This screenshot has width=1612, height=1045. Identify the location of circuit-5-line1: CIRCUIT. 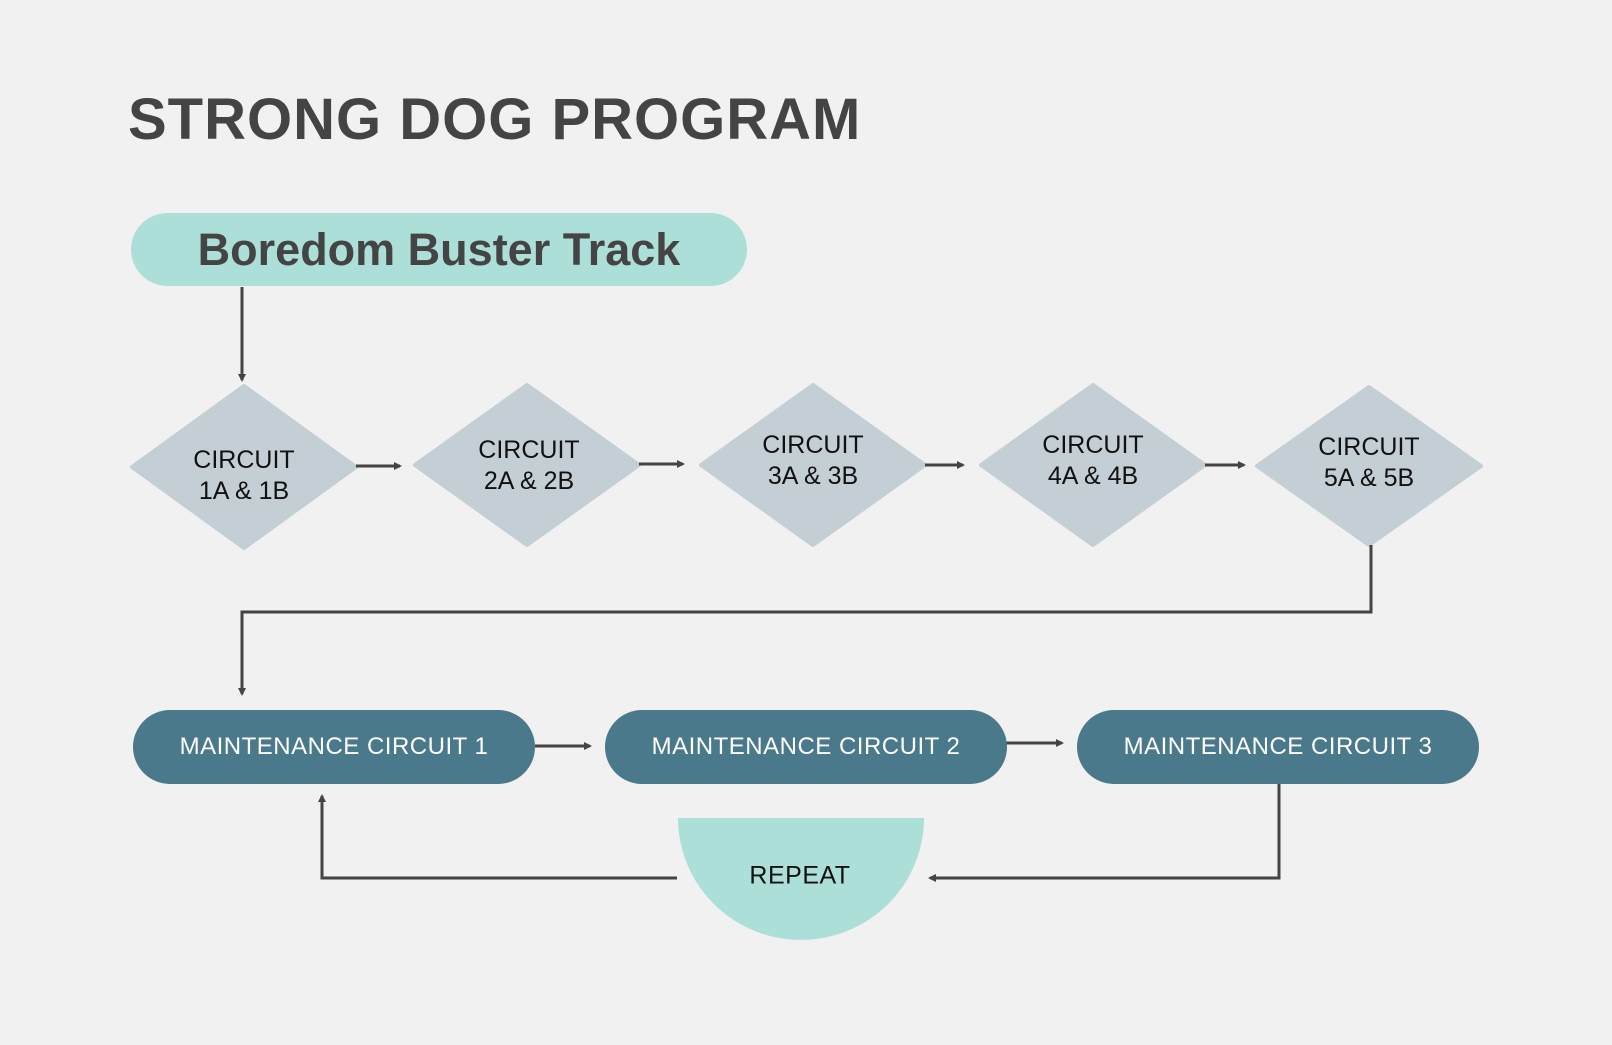
(1369, 447).